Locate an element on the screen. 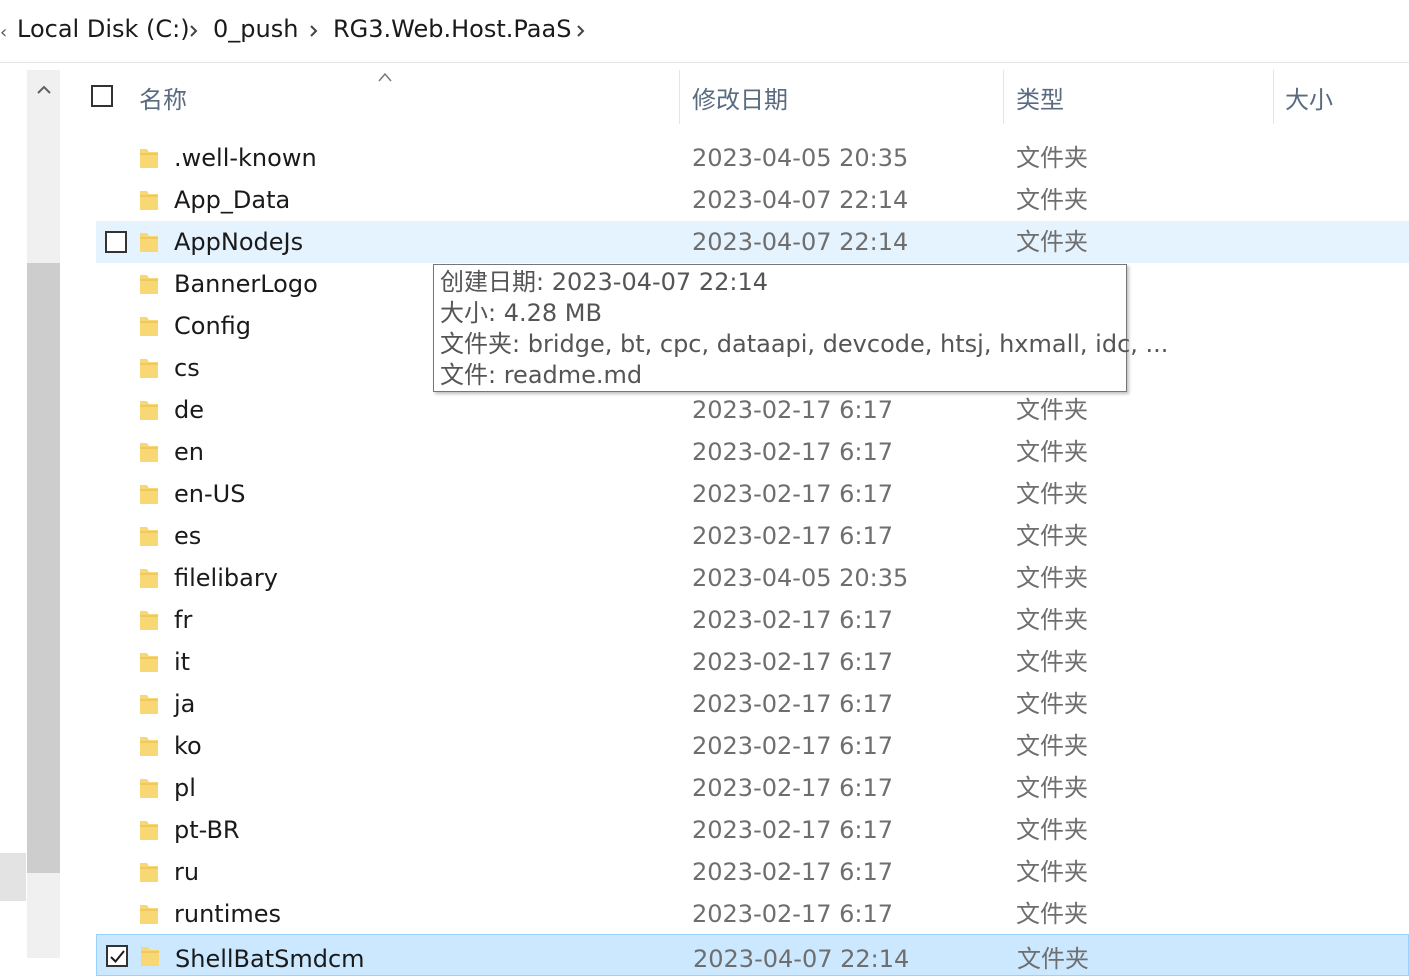  table-row: pl 2023-02-17 6:17 文件夹 is located at coordinates (752, 788).